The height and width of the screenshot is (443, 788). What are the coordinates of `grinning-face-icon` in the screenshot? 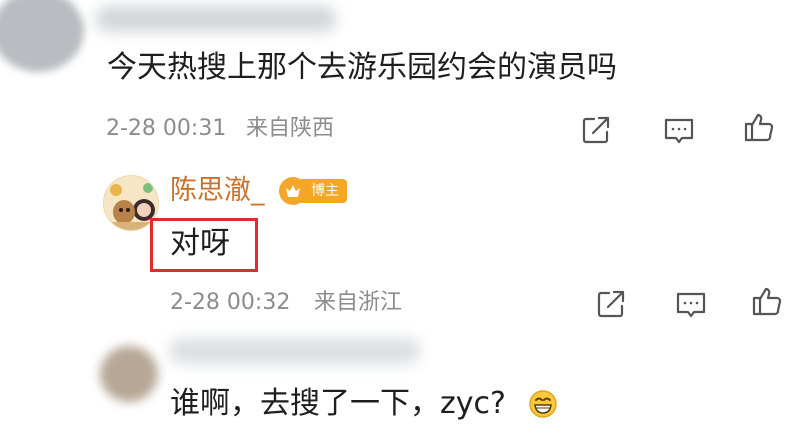 It's located at (543, 404).